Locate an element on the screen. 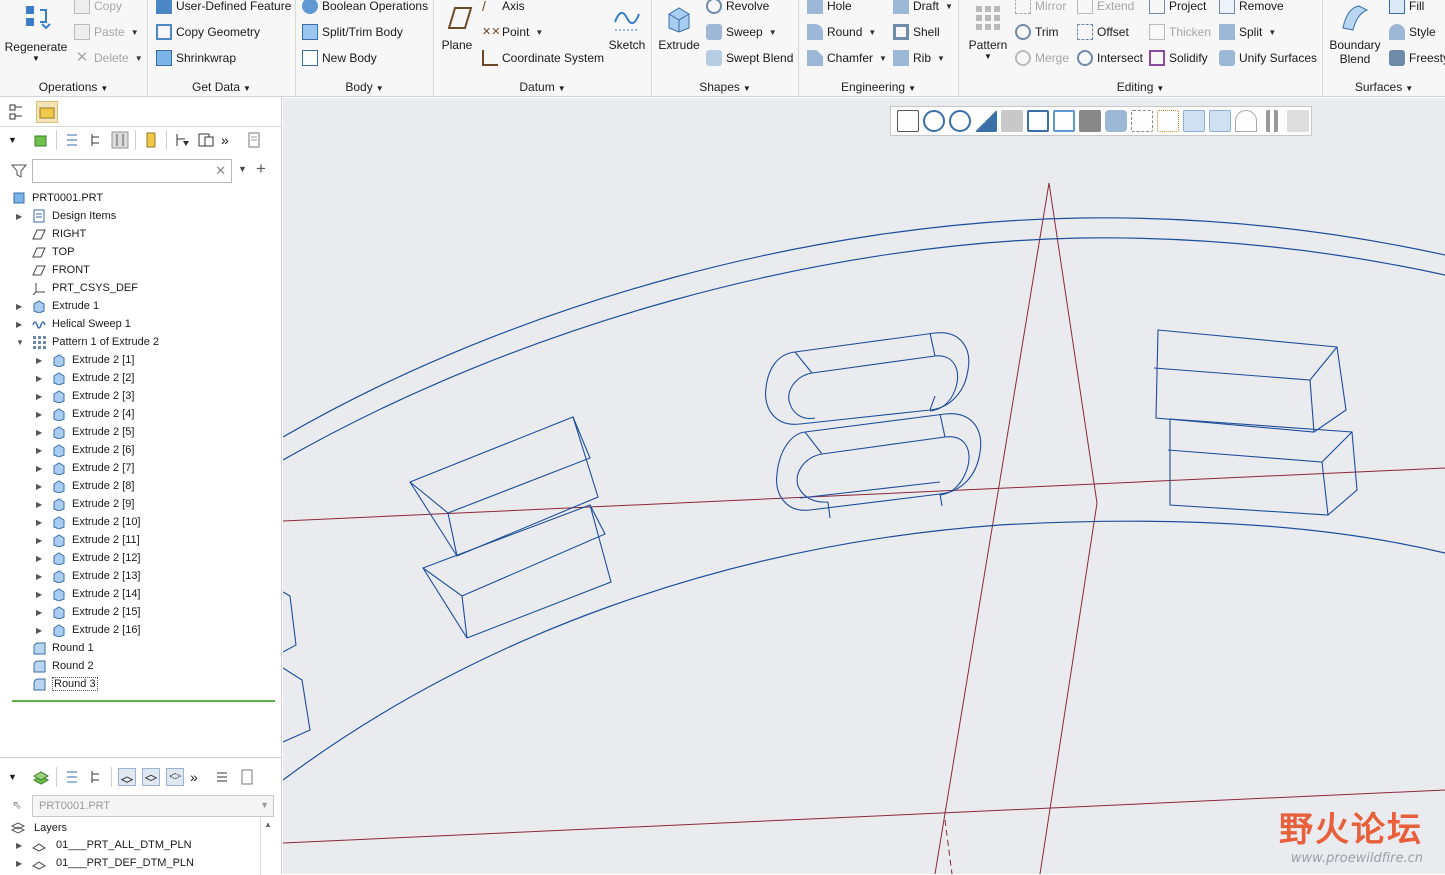 This screenshot has width=1445, height=875. group-title-get-data: Get Data ▼ is located at coordinates (221, 87).